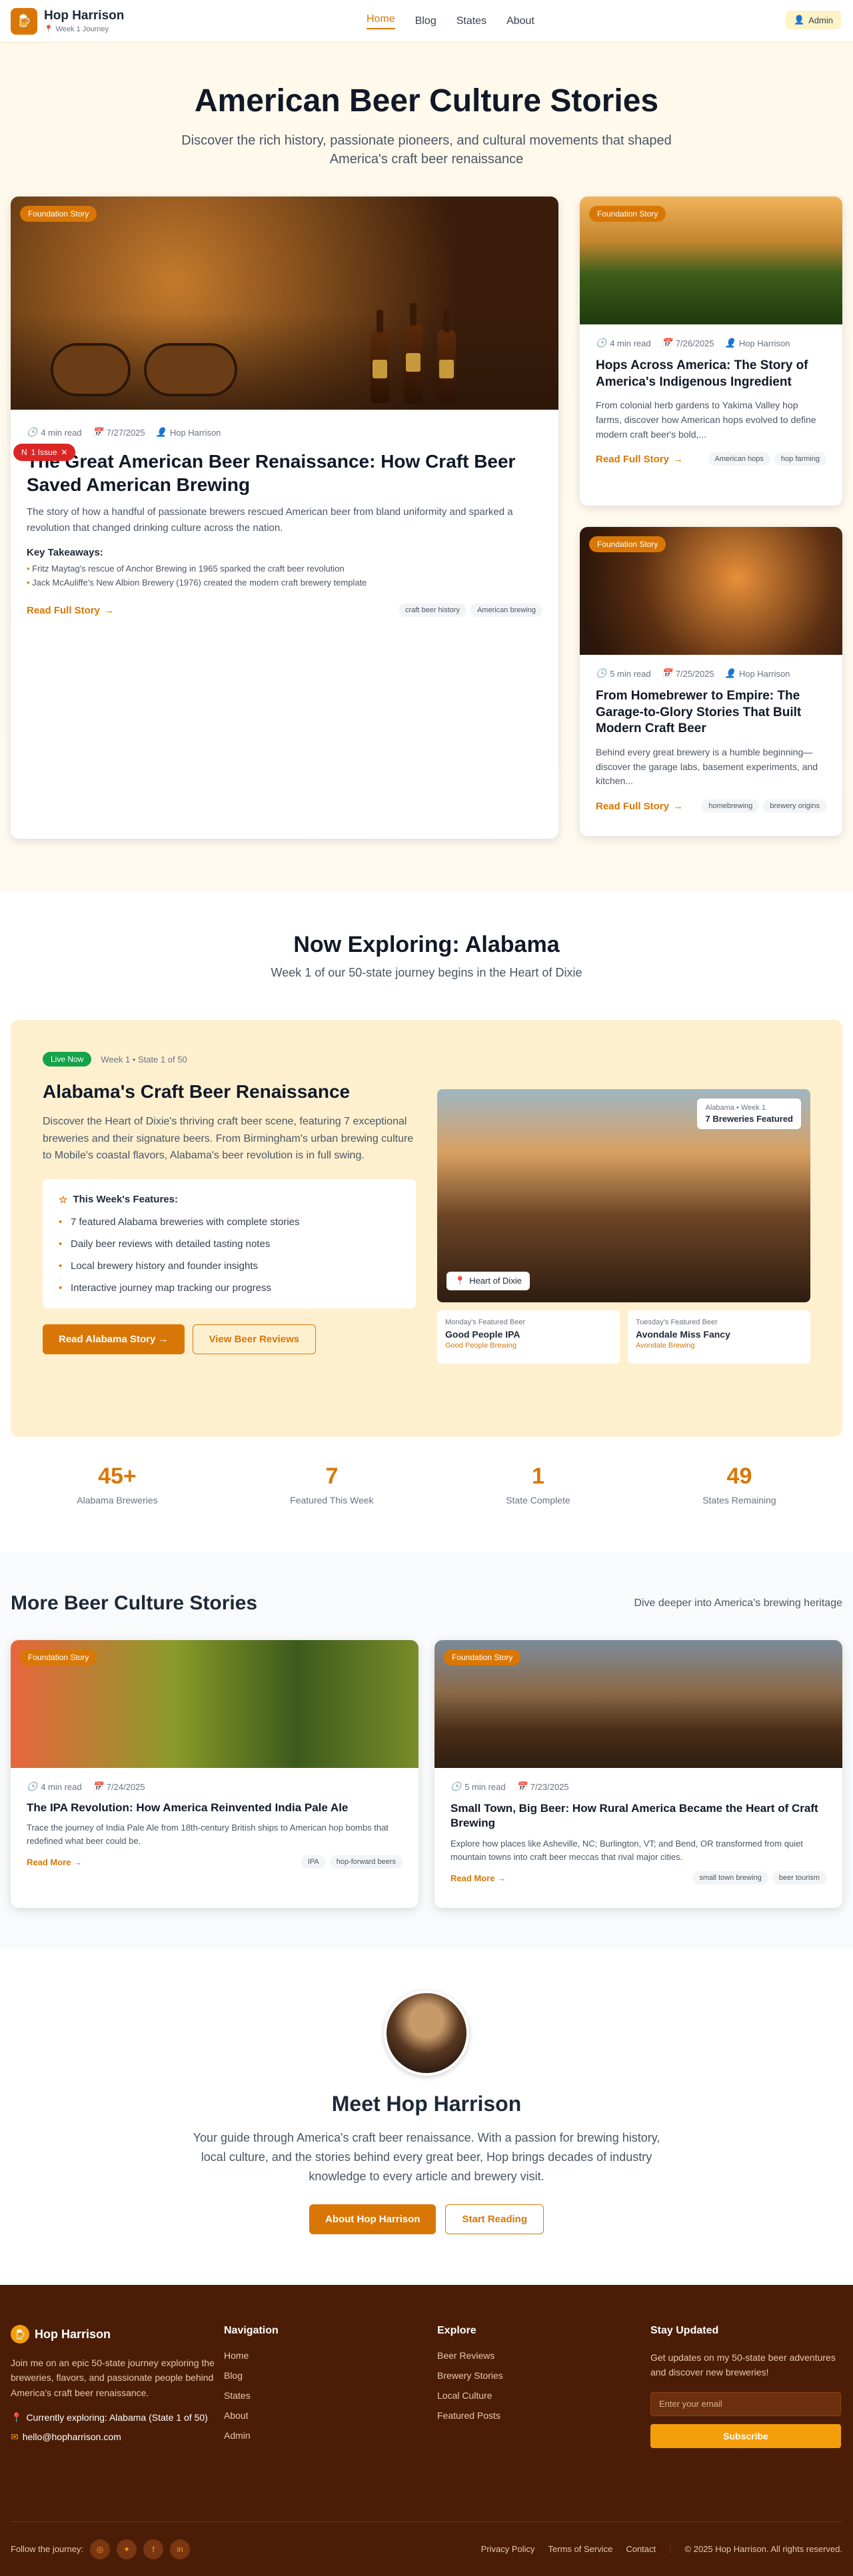 This screenshot has width=853, height=2576. What do you see at coordinates (381, 21) in the screenshot?
I see `nav-home: Home` at bounding box center [381, 21].